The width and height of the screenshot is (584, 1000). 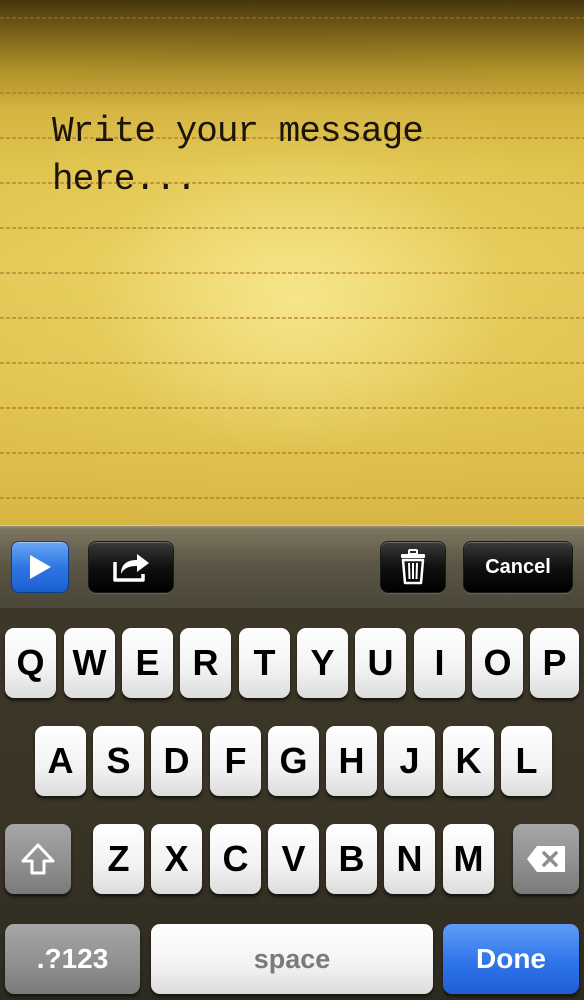 I want to click on trash-icon, so click(x=413, y=567).